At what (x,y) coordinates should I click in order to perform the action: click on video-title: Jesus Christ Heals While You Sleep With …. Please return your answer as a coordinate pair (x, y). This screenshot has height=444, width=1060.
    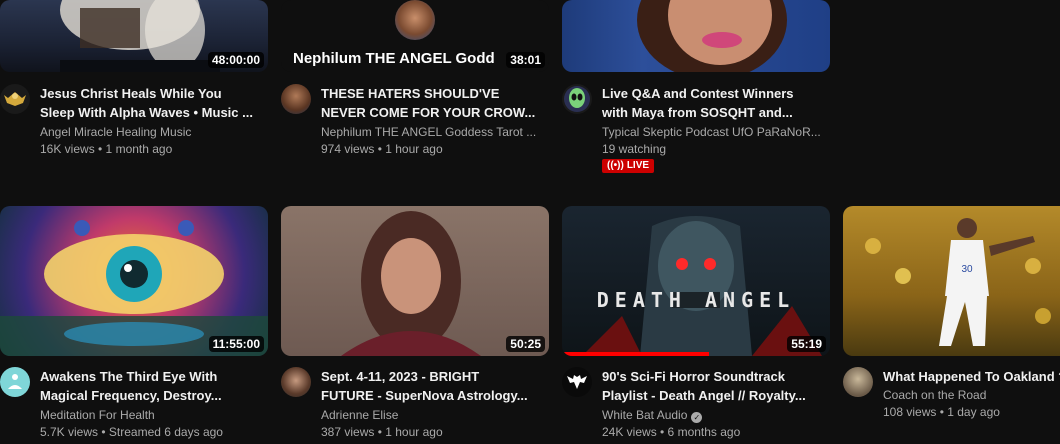
    Looking at the image, I should click on (154, 103).